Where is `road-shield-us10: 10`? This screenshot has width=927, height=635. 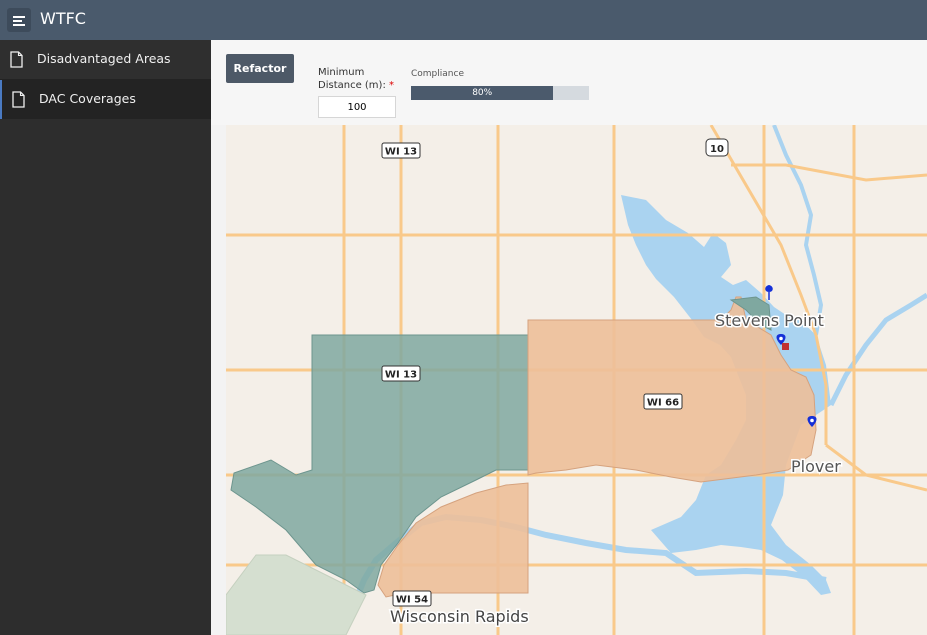
road-shield-us10: 10 is located at coordinates (717, 147).